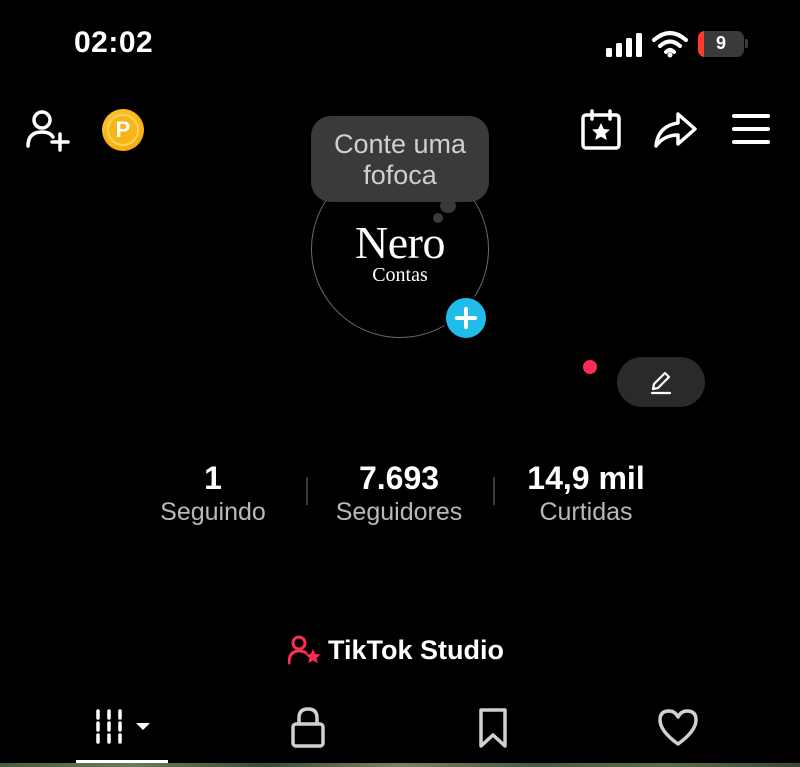  What do you see at coordinates (590, 367) in the screenshot?
I see `notification-dot` at bounding box center [590, 367].